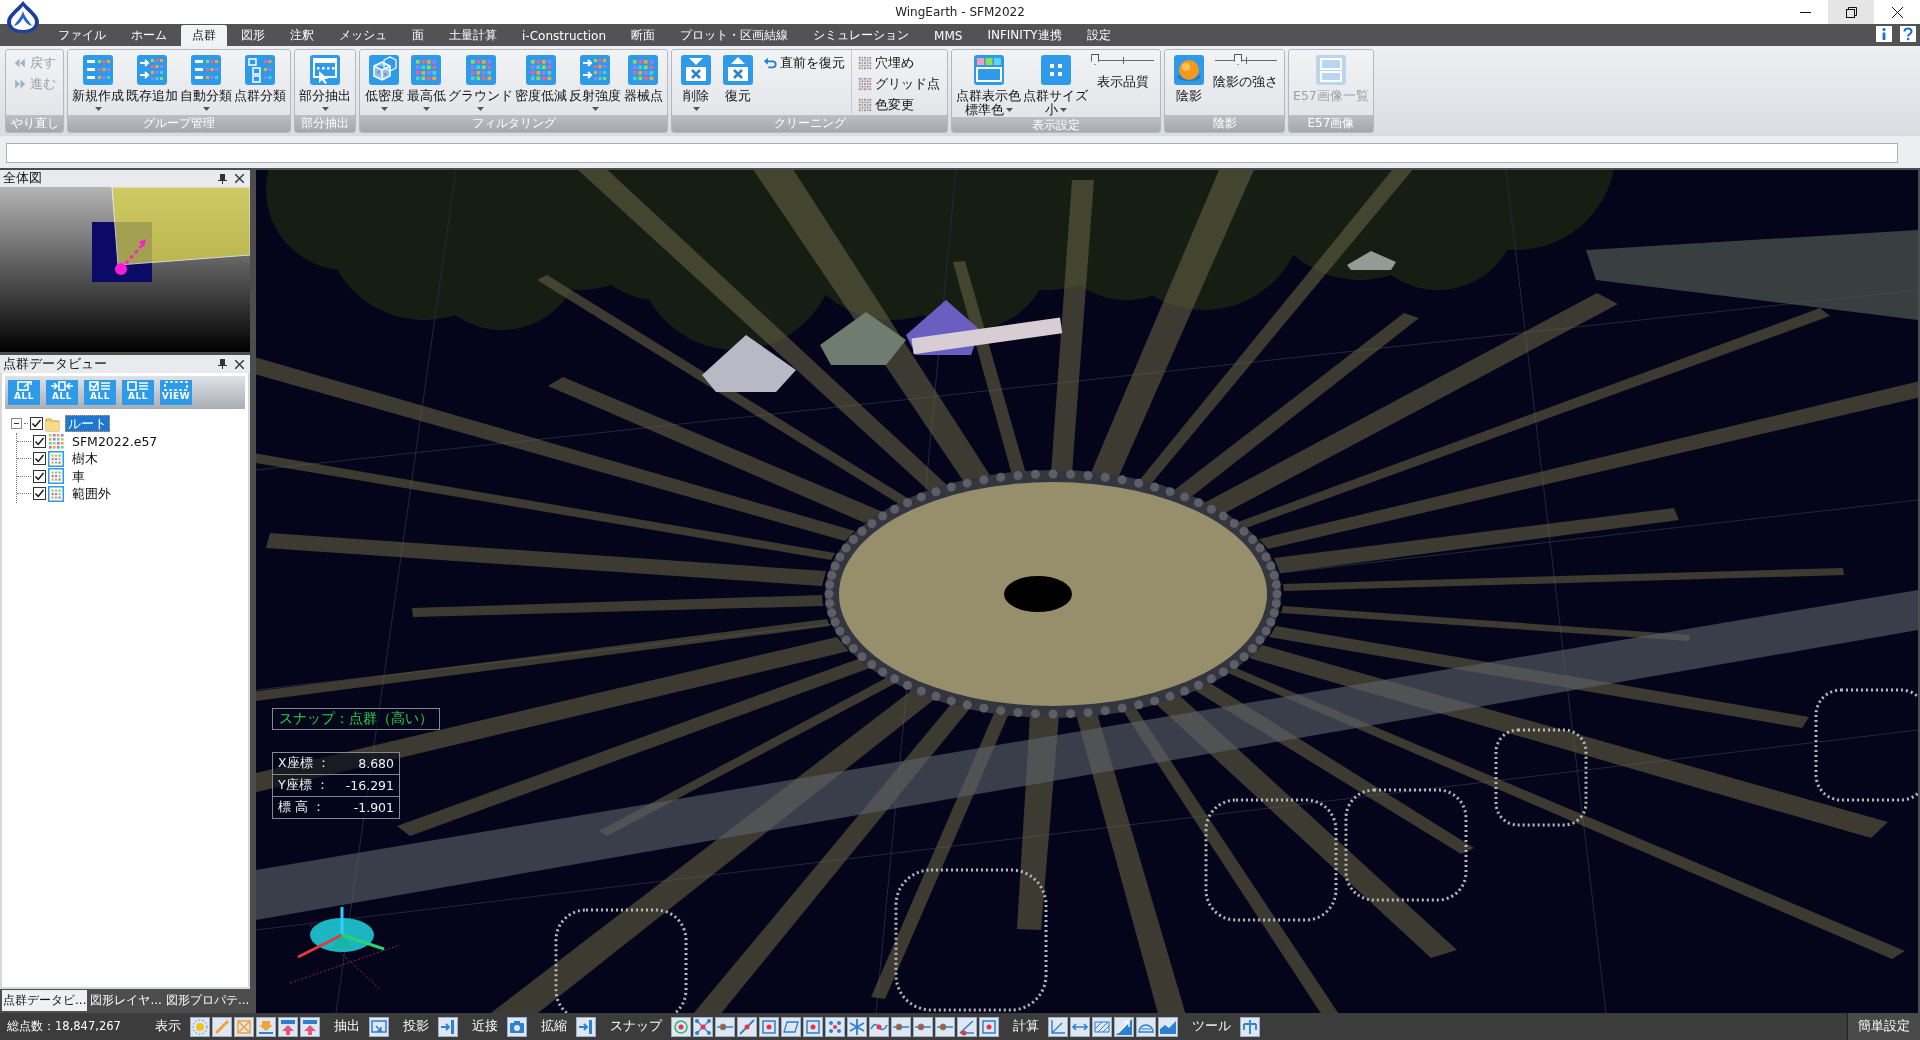 This screenshot has height=1040, width=1920. I want to click on ribbon-button: グラウンド, so click(480, 80).